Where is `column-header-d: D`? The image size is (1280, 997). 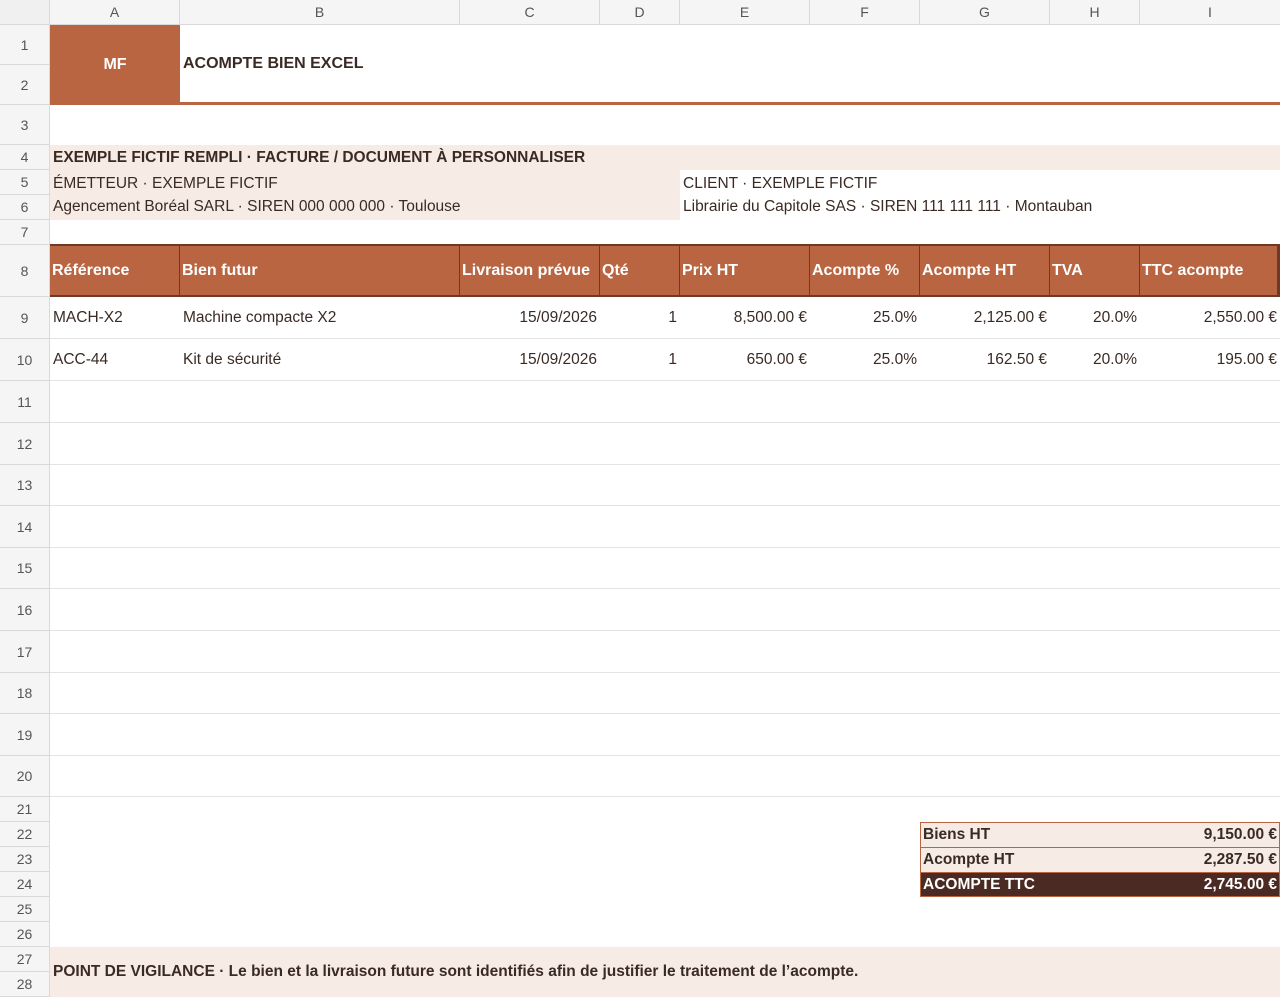
column-header-d: D is located at coordinates (640, 12).